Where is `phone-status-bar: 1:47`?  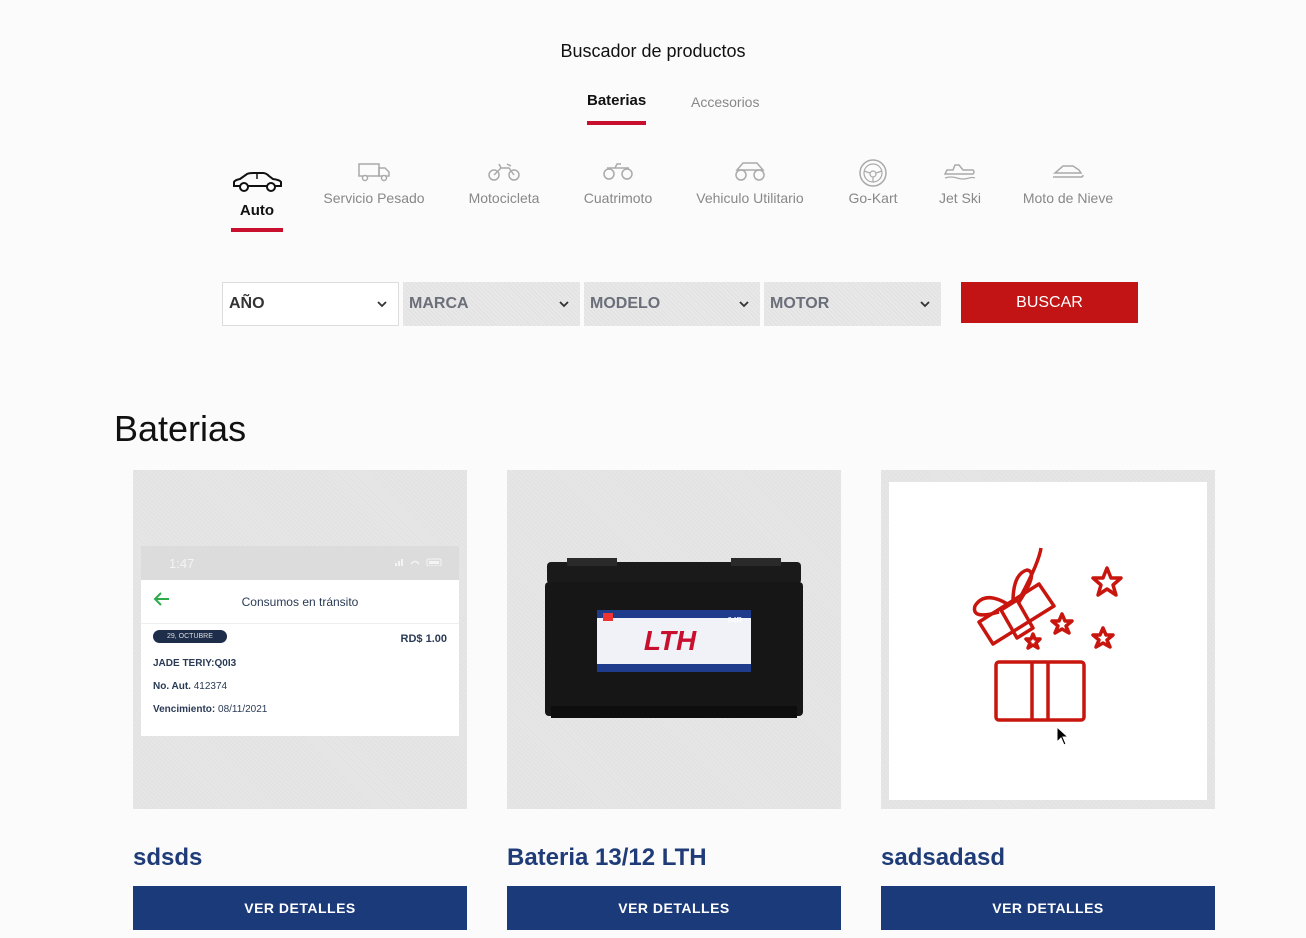 phone-status-bar: 1:47 is located at coordinates (300, 563).